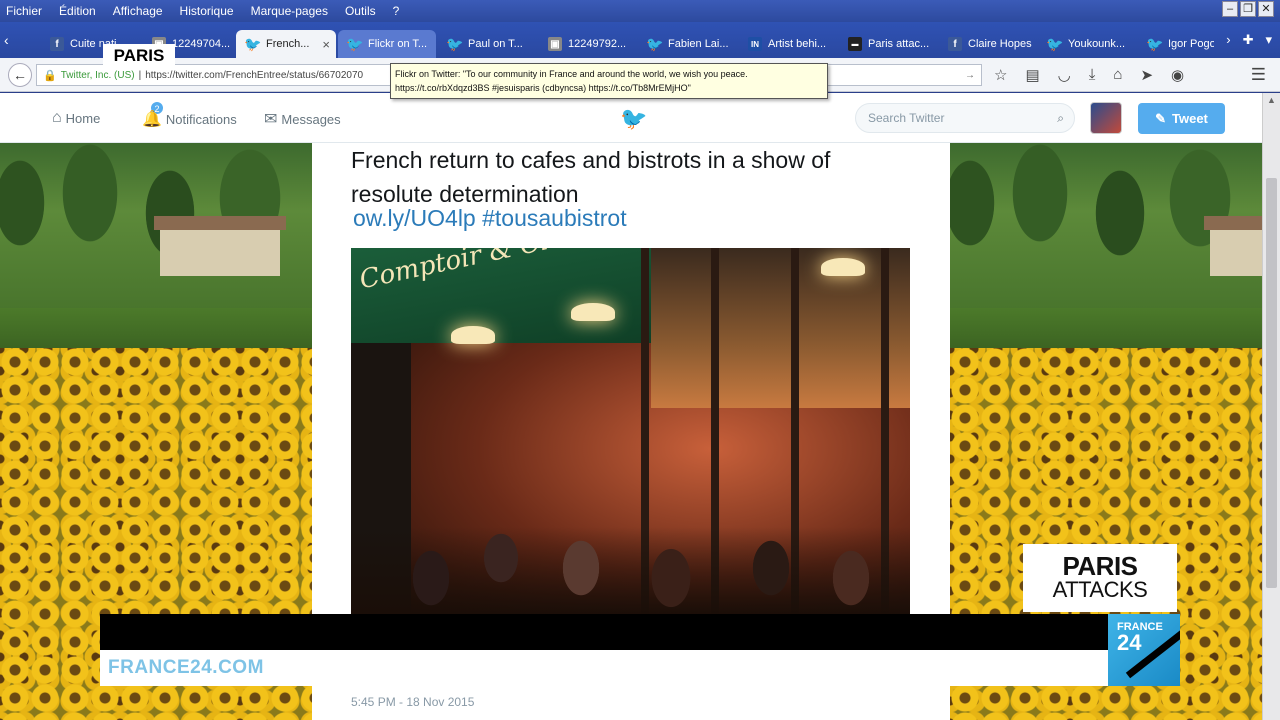  What do you see at coordinates (1106, 118) in the screenshot?
I see `avatar` at bounding box center [1106, 118].